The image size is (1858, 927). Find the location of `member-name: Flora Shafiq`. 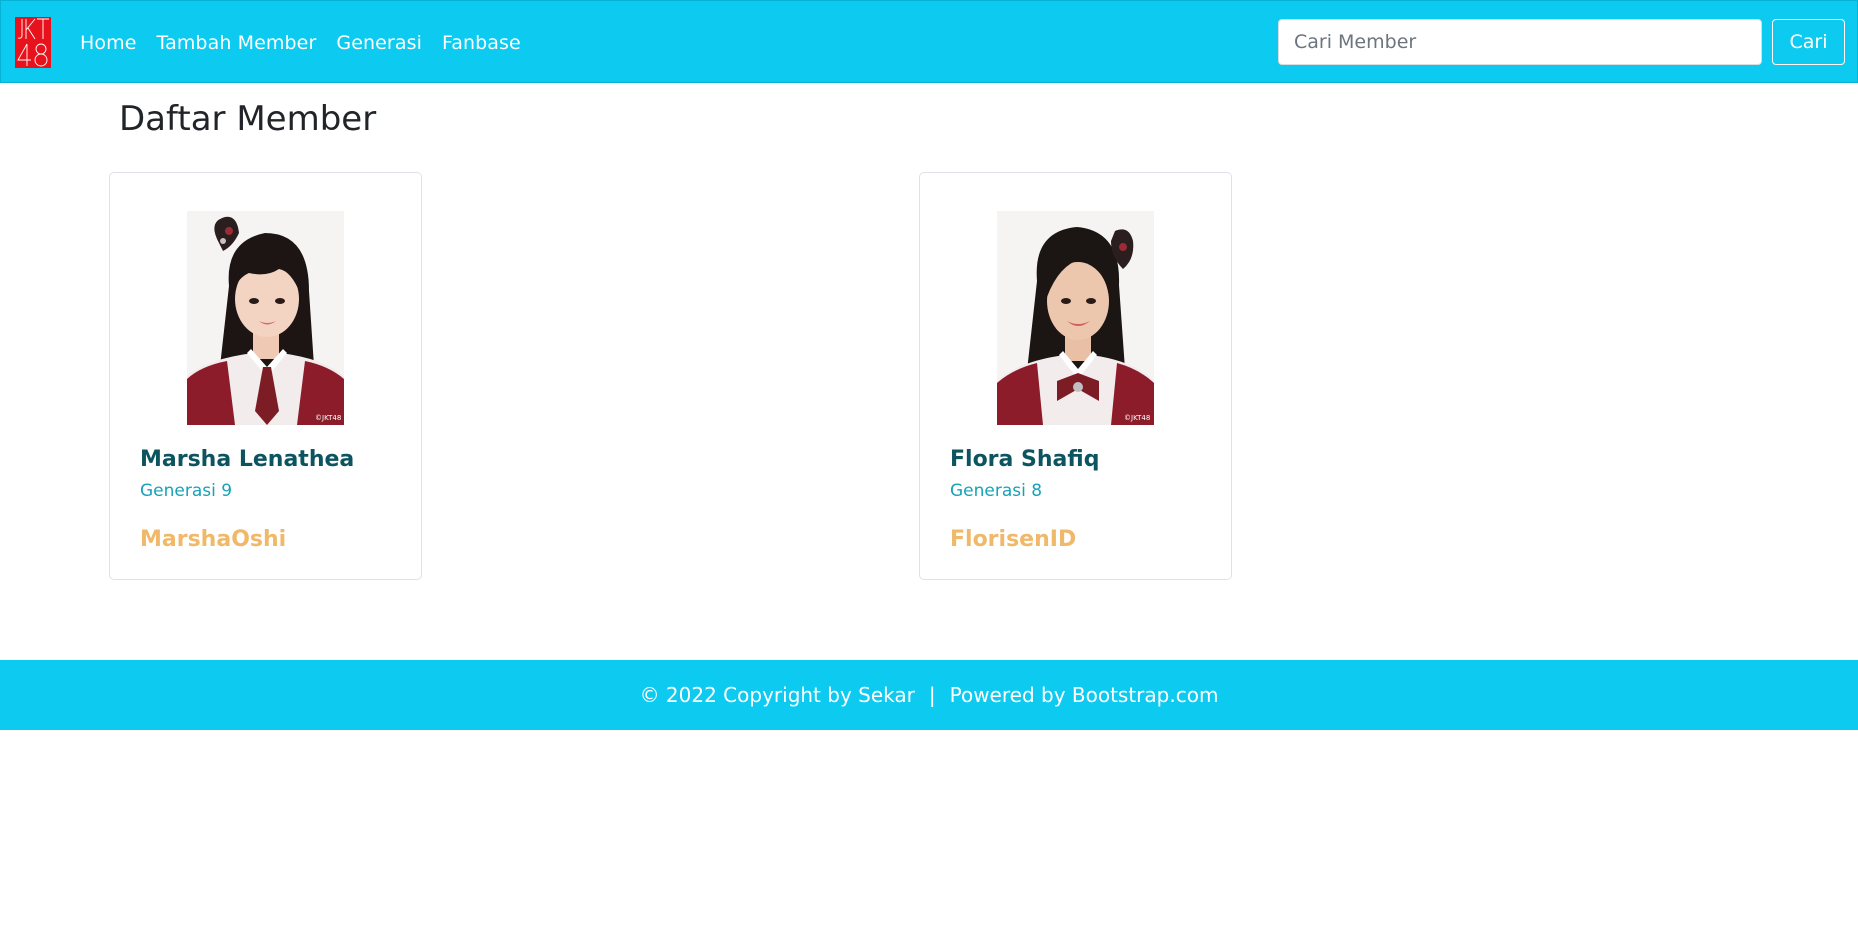

member-name: Flora Shafiq is located at coordinates (1025, 459).